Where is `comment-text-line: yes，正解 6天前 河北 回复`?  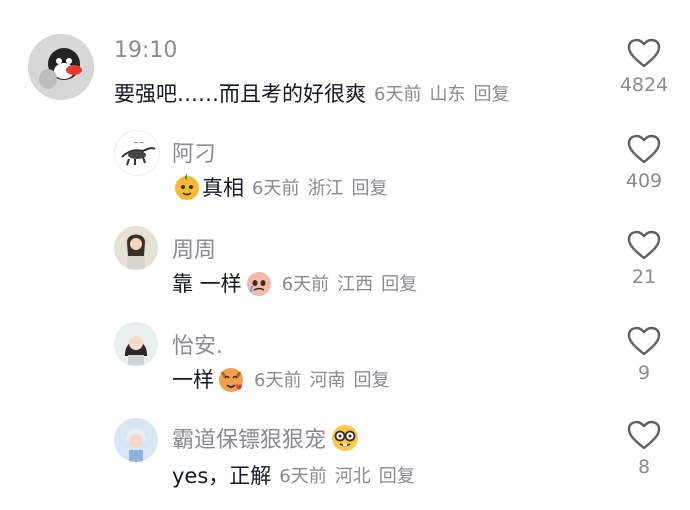 comment-text-line: yes，正解 6天前 河北 回复 is located at coordinates (293, 475).